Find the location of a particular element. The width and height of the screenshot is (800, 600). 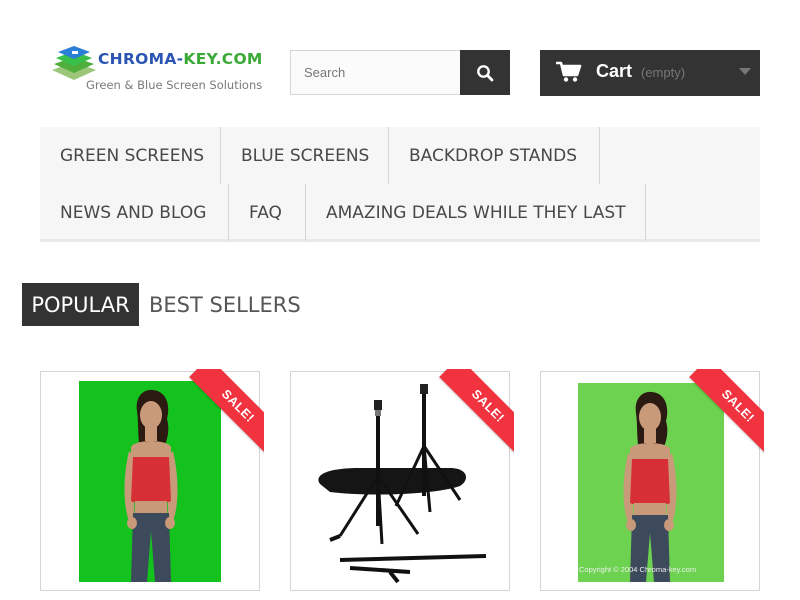

cart-label: Cart is located at coordinates (614, 71).